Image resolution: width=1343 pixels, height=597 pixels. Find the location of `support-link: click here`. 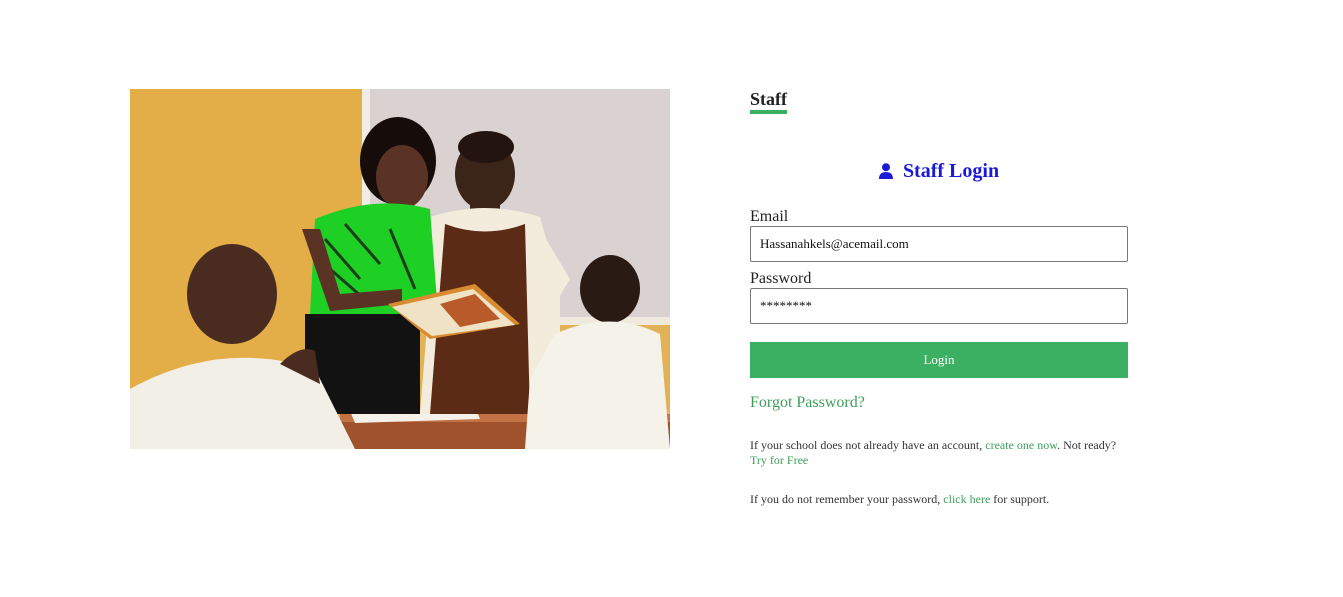

support-link: click here is located at coordinates (966, 499).